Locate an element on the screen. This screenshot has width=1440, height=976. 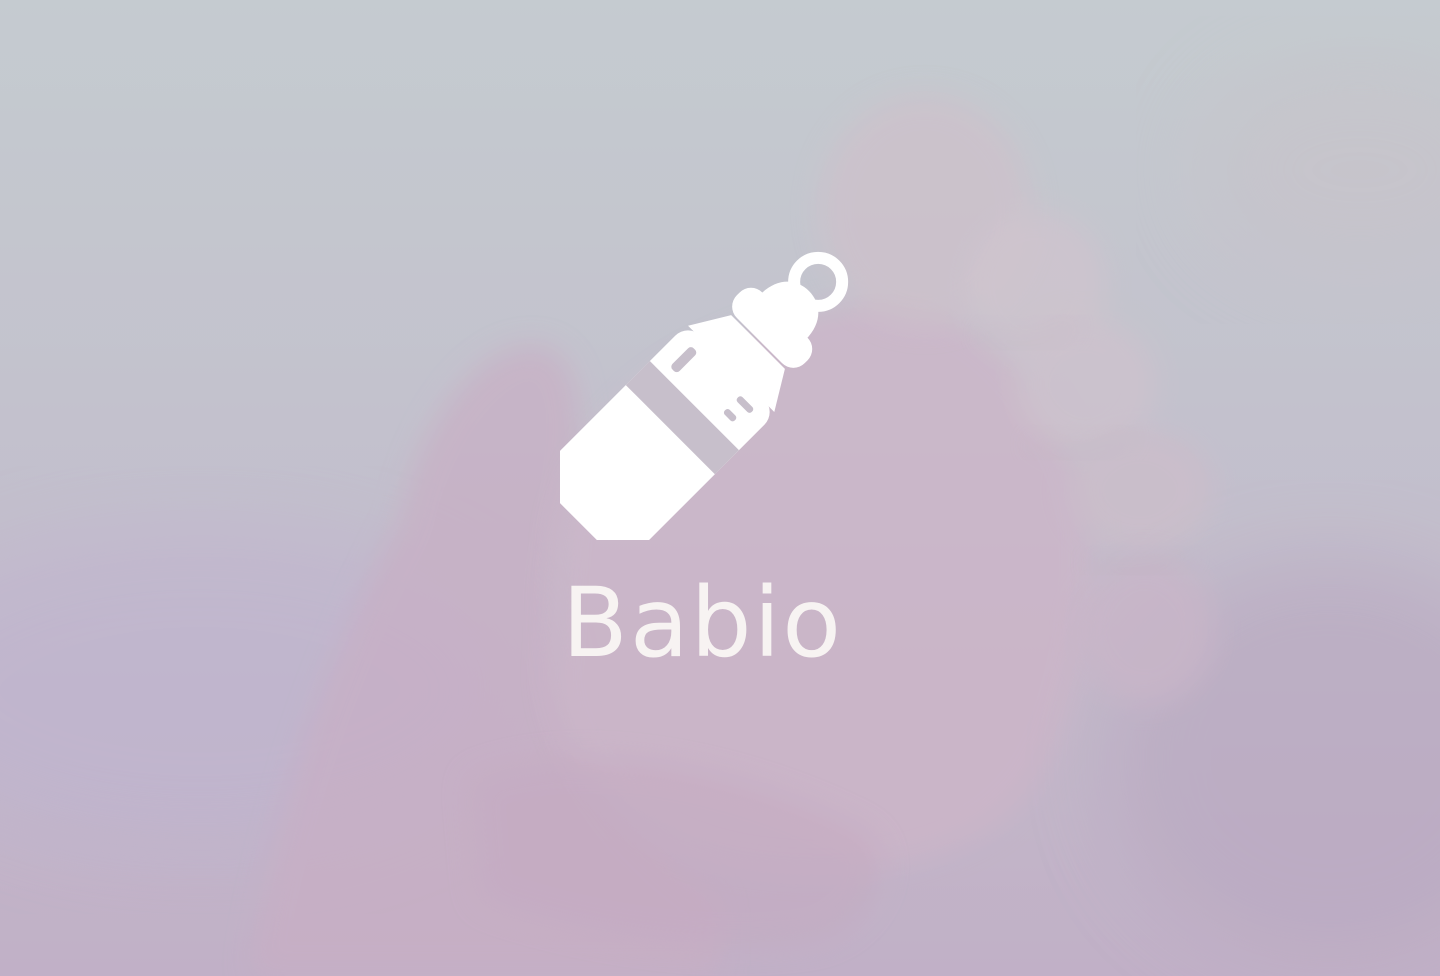
baby-bottle-icon is located at coordinates (704, 395).